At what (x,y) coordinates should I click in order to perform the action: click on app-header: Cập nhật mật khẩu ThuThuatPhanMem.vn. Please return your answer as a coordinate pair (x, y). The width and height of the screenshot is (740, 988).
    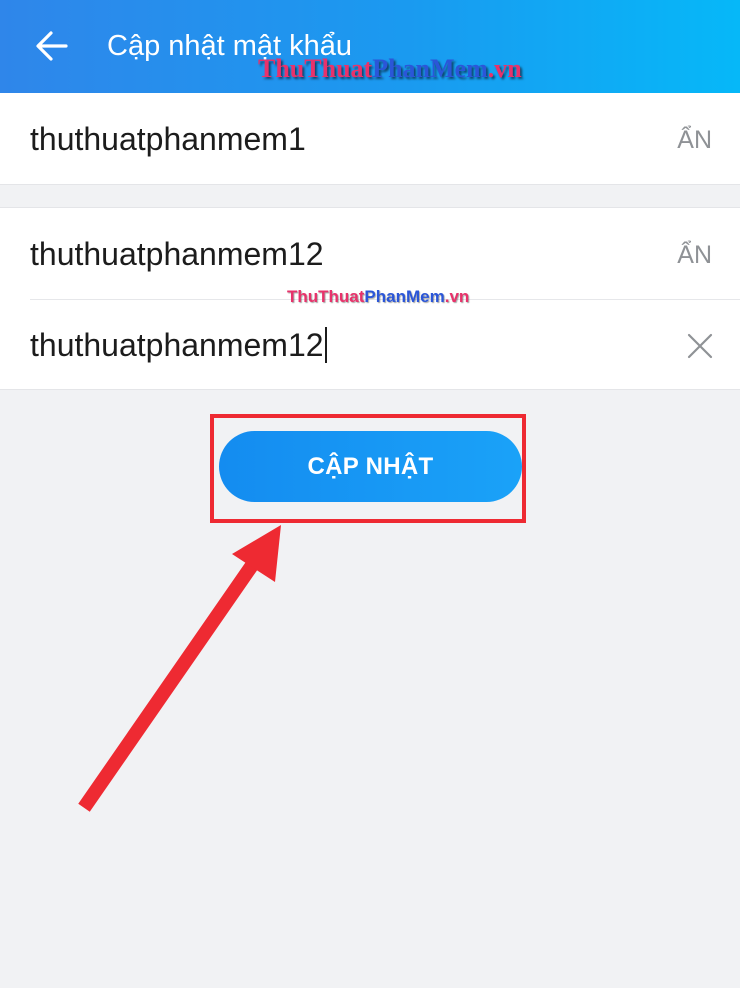
    Looking at the image, I should click on (370, 46).